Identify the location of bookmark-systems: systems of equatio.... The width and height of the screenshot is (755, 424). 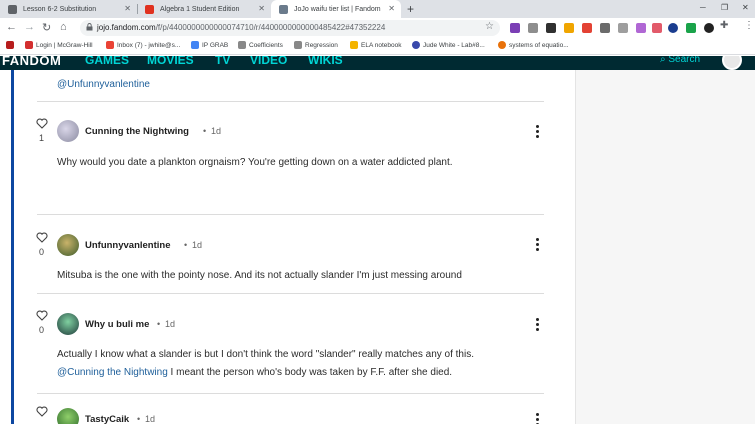
(533, 45).